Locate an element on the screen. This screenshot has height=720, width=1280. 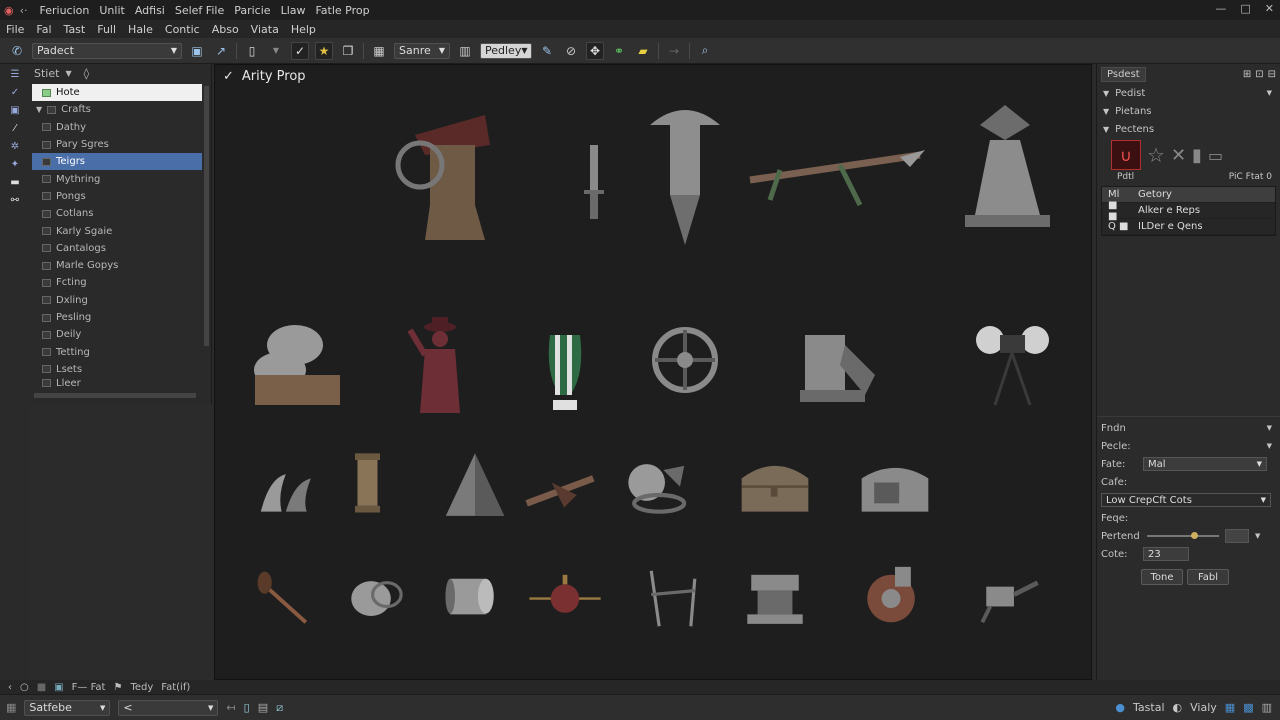
list-item: Cantalogs is located at coordinates (117, 248).